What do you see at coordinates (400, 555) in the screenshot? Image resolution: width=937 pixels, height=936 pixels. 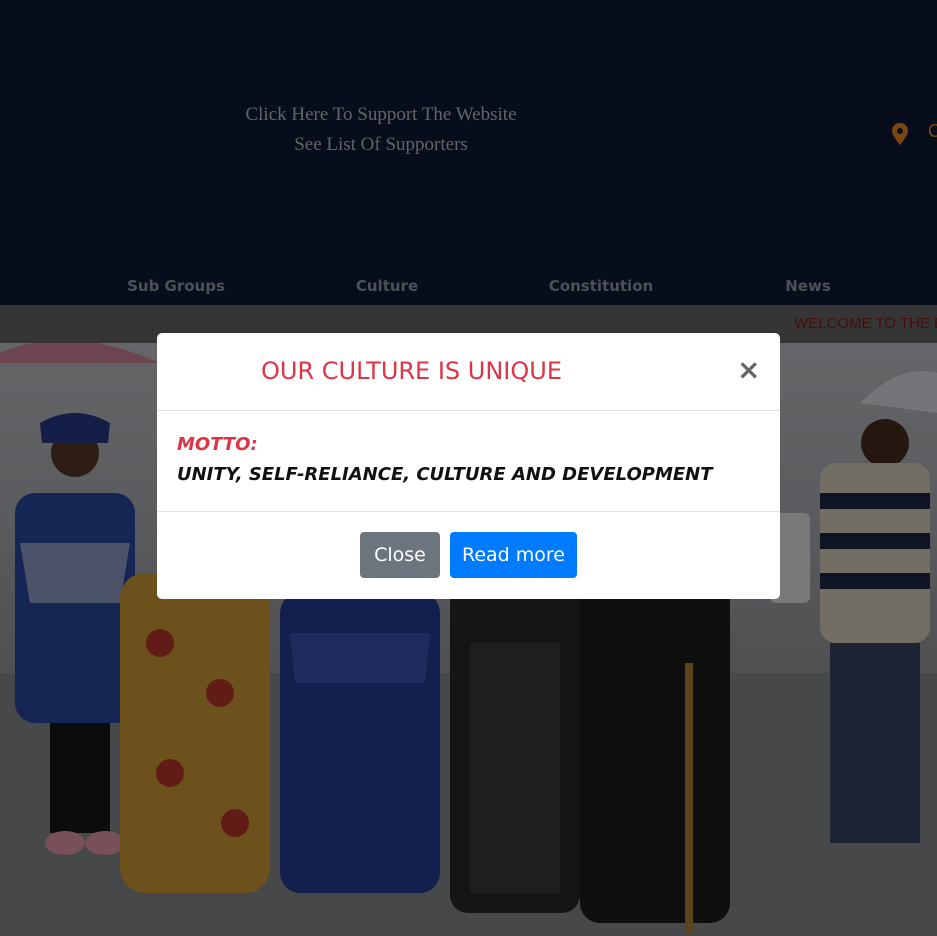 I see `close-button: Close` at bounding box center [400, 555].